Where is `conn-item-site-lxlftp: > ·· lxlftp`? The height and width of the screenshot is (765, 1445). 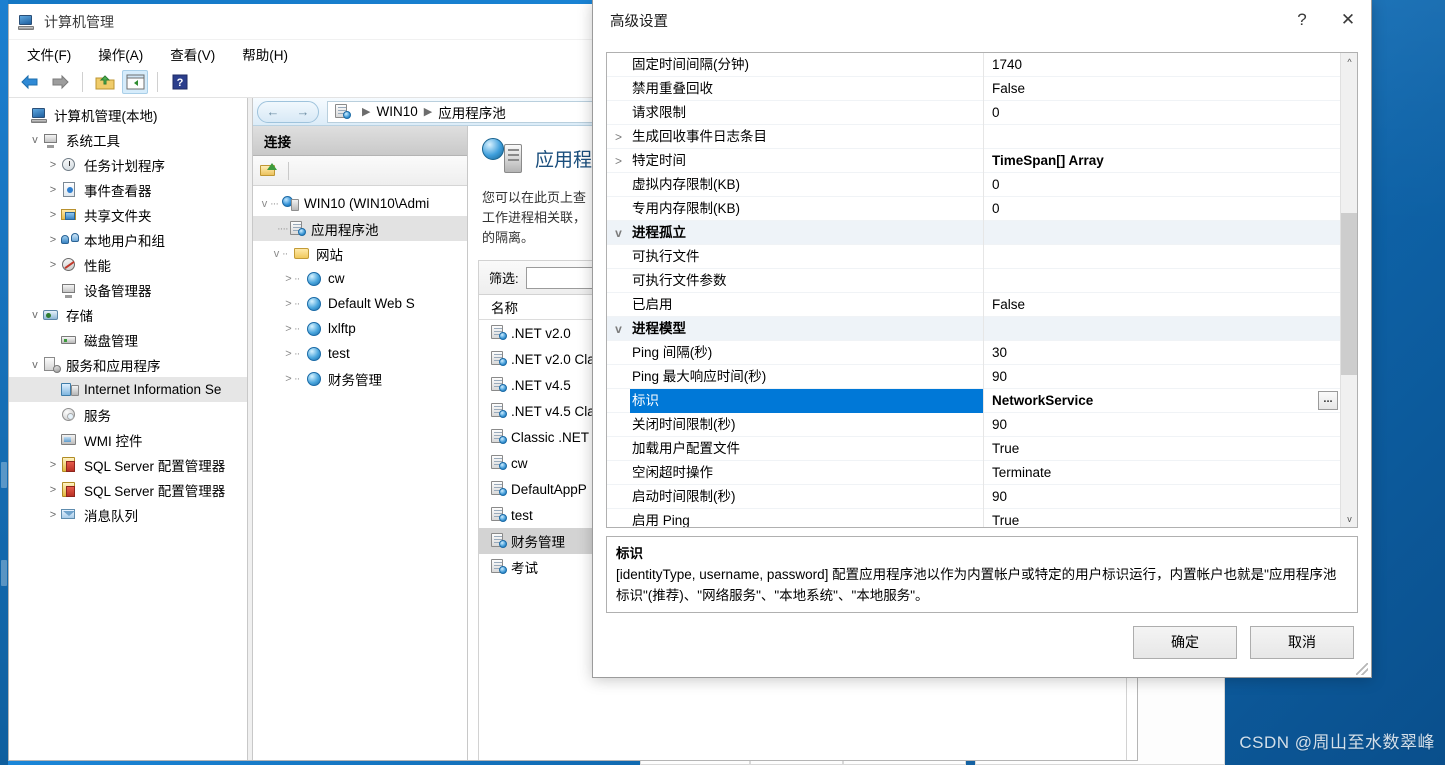
conn-item-site-lxlftp: > ·· lxlftp is located at coordinates (360, 328).